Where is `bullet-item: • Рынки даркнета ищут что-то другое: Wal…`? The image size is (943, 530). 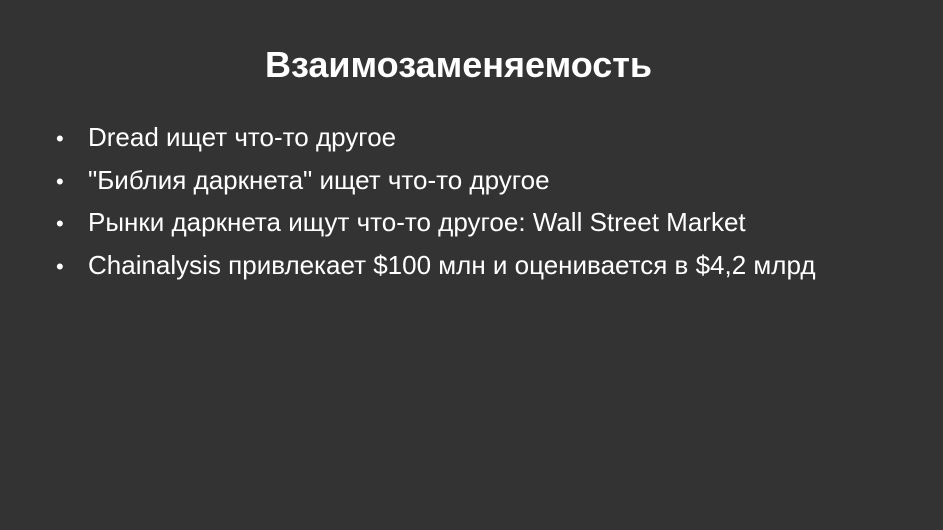
bullet-item: • Рынки даркнета ищут что-то другое: Wal… is located at coordinates (496, 223).